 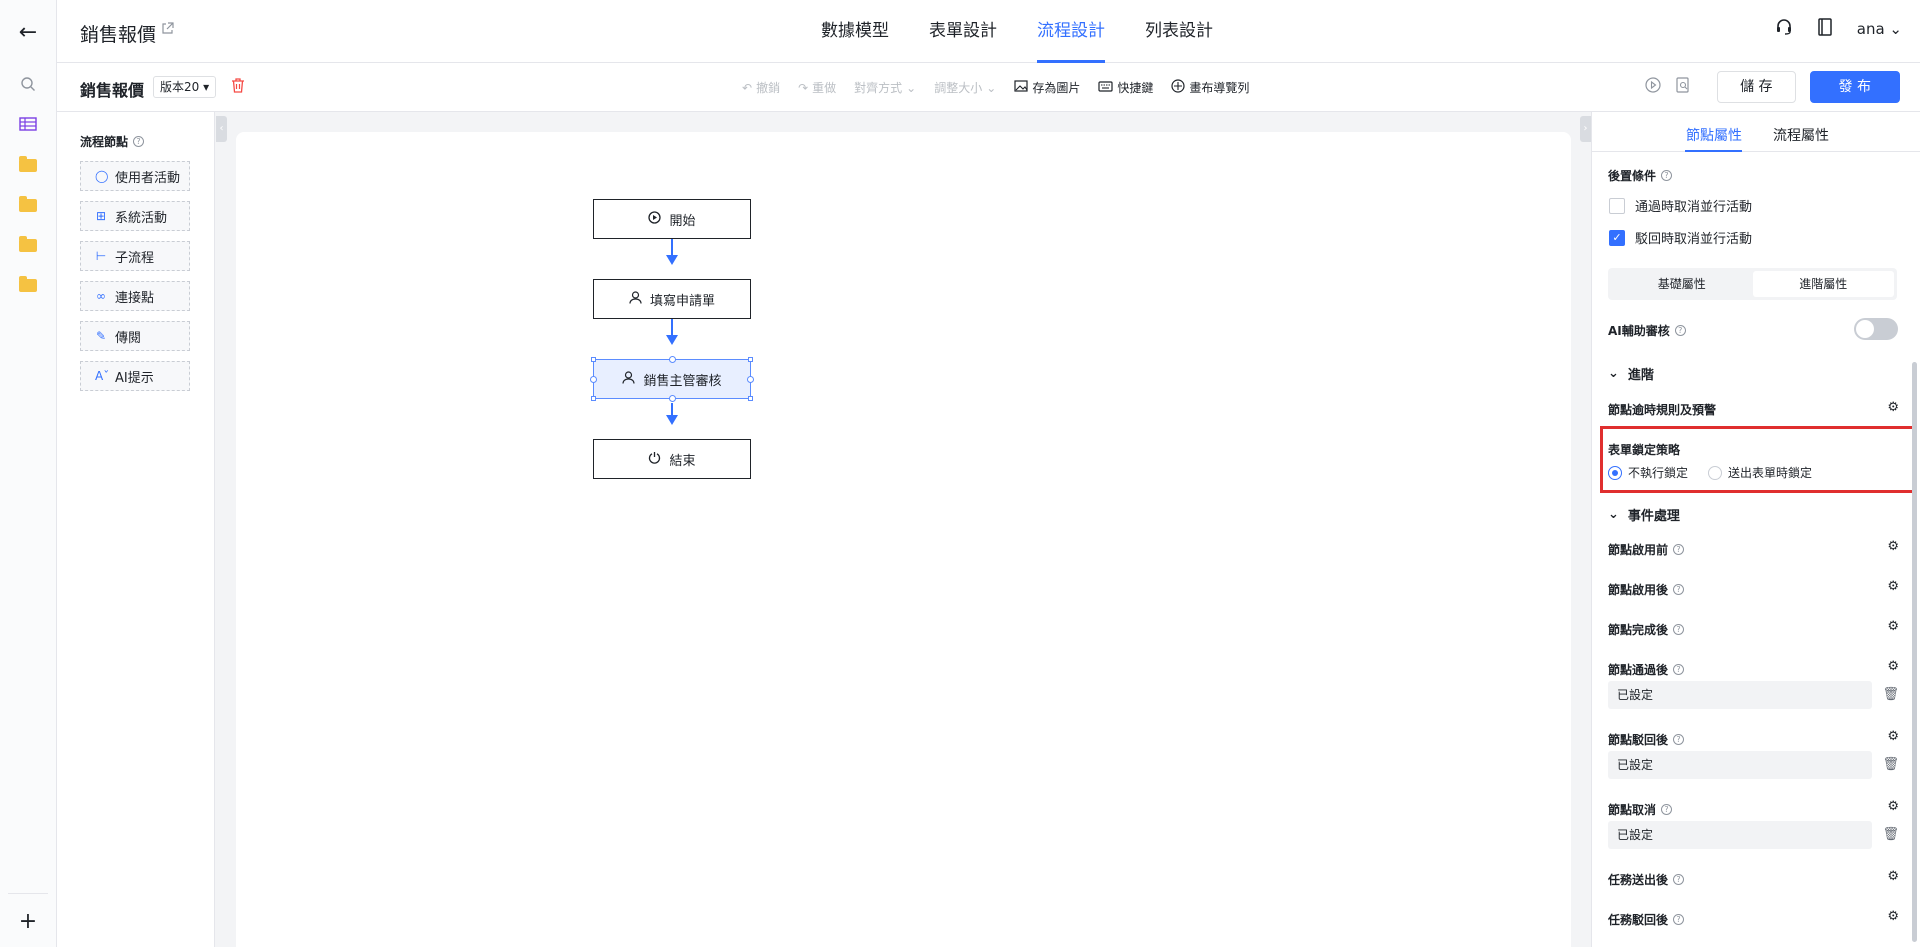 I want to click on back-arrow-icon: ←, so click(x=28, y=32).